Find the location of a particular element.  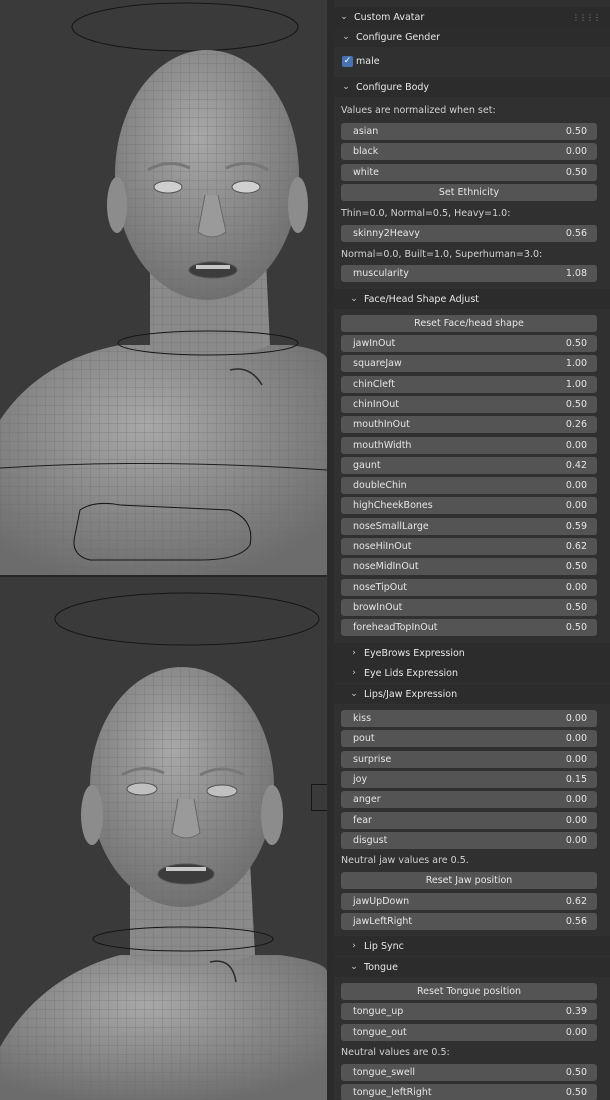

viewport-overlay-box is located at coordinates (319, 797).